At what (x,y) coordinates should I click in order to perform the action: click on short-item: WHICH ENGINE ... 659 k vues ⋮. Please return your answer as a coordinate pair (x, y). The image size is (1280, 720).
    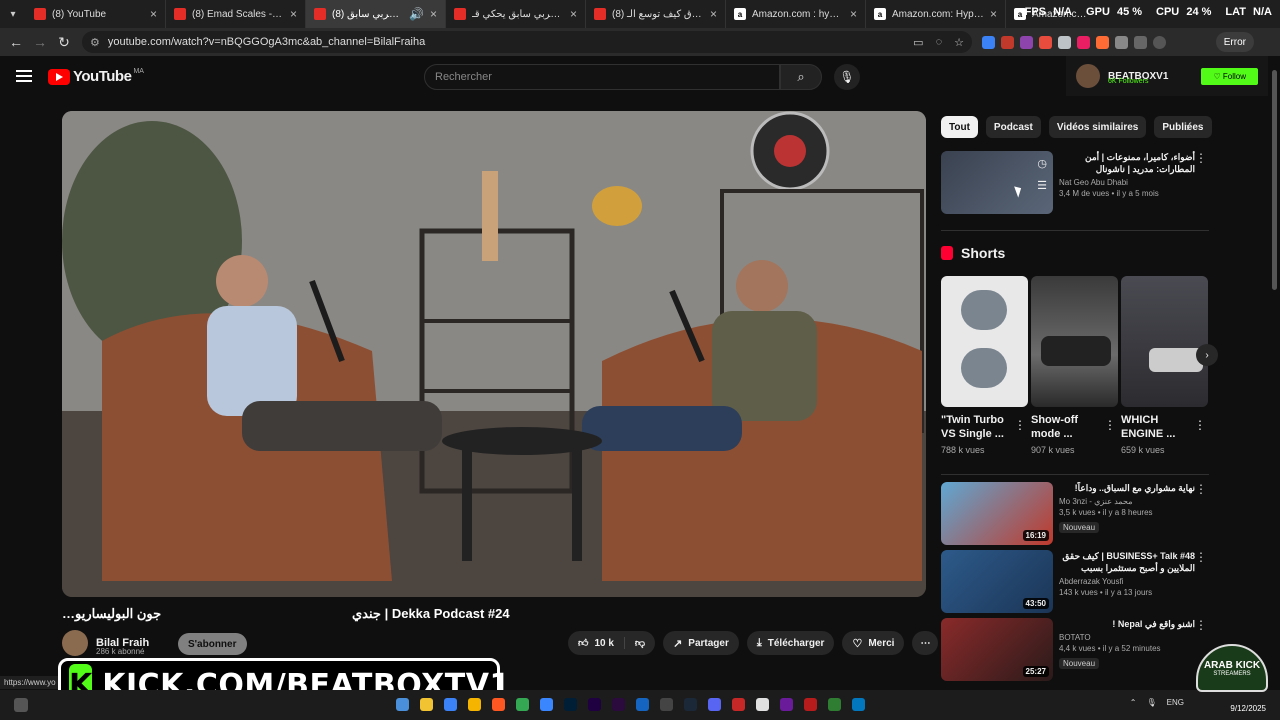
    Looking at the image, I should click on (1164, 365).